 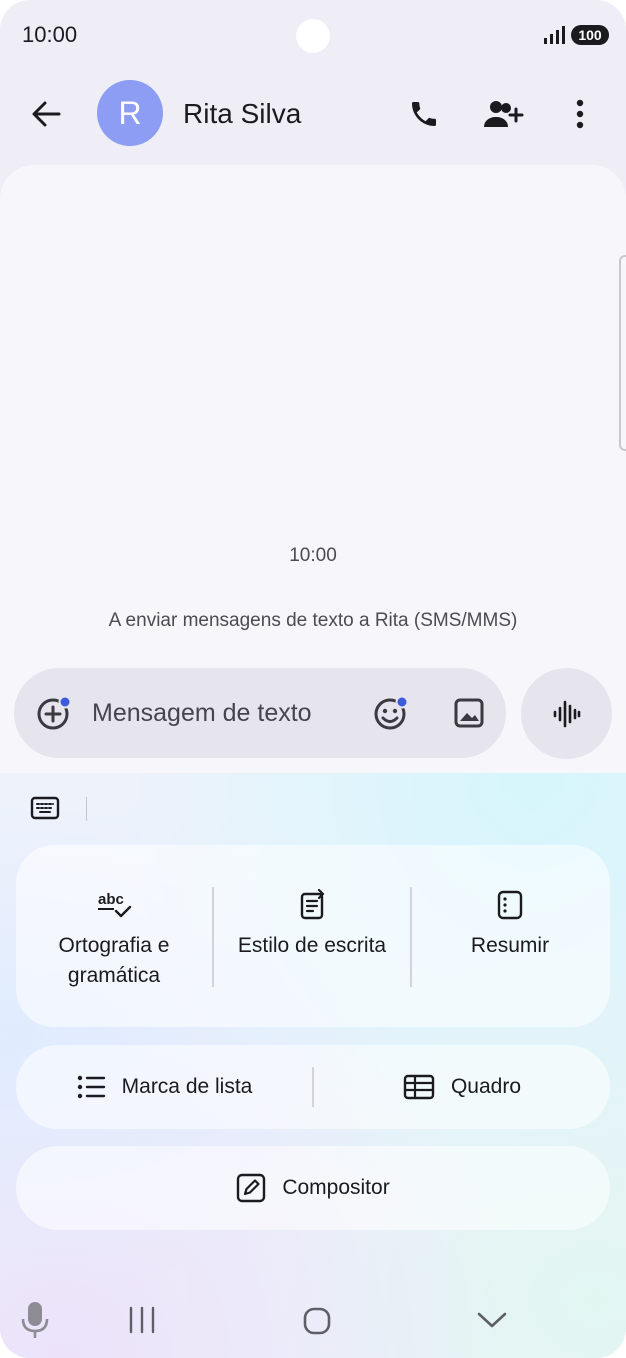 I want to click on recent-apps-button, so click(x=142, y=1320).